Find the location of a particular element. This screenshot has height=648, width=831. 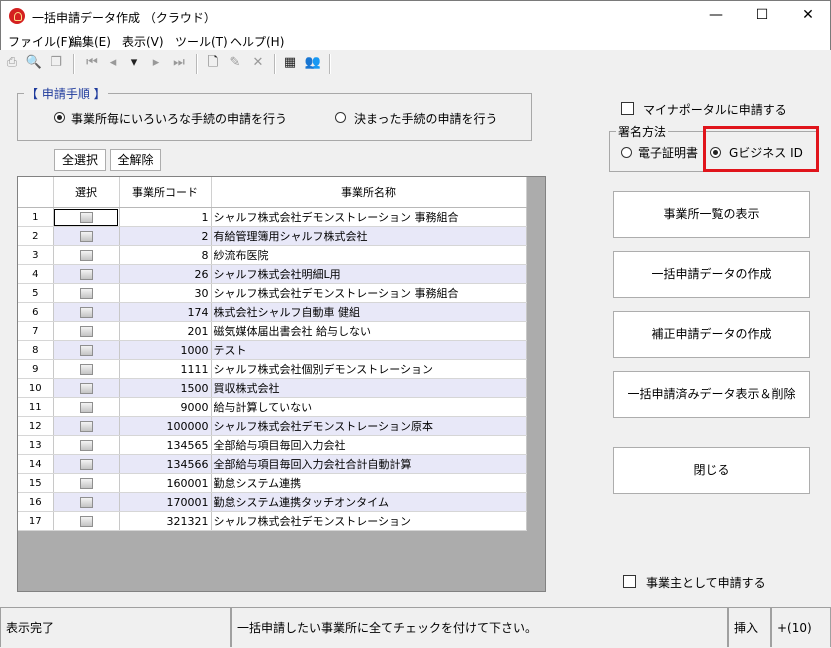

sig-certificate-label: 電子証明書 is located at coordinates (668, 152).